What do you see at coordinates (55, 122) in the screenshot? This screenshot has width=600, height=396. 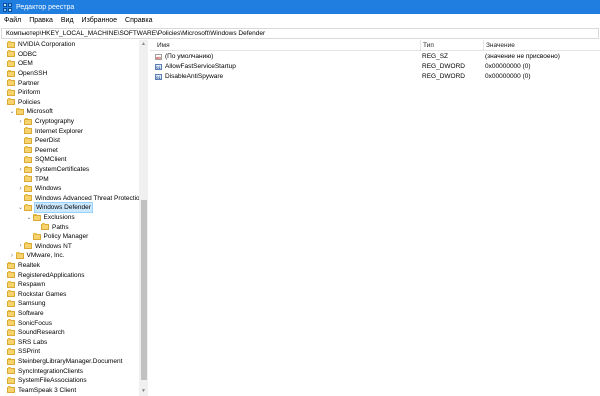 I see `tree-item-label: Cryptography` at bounding box center [55, 122].